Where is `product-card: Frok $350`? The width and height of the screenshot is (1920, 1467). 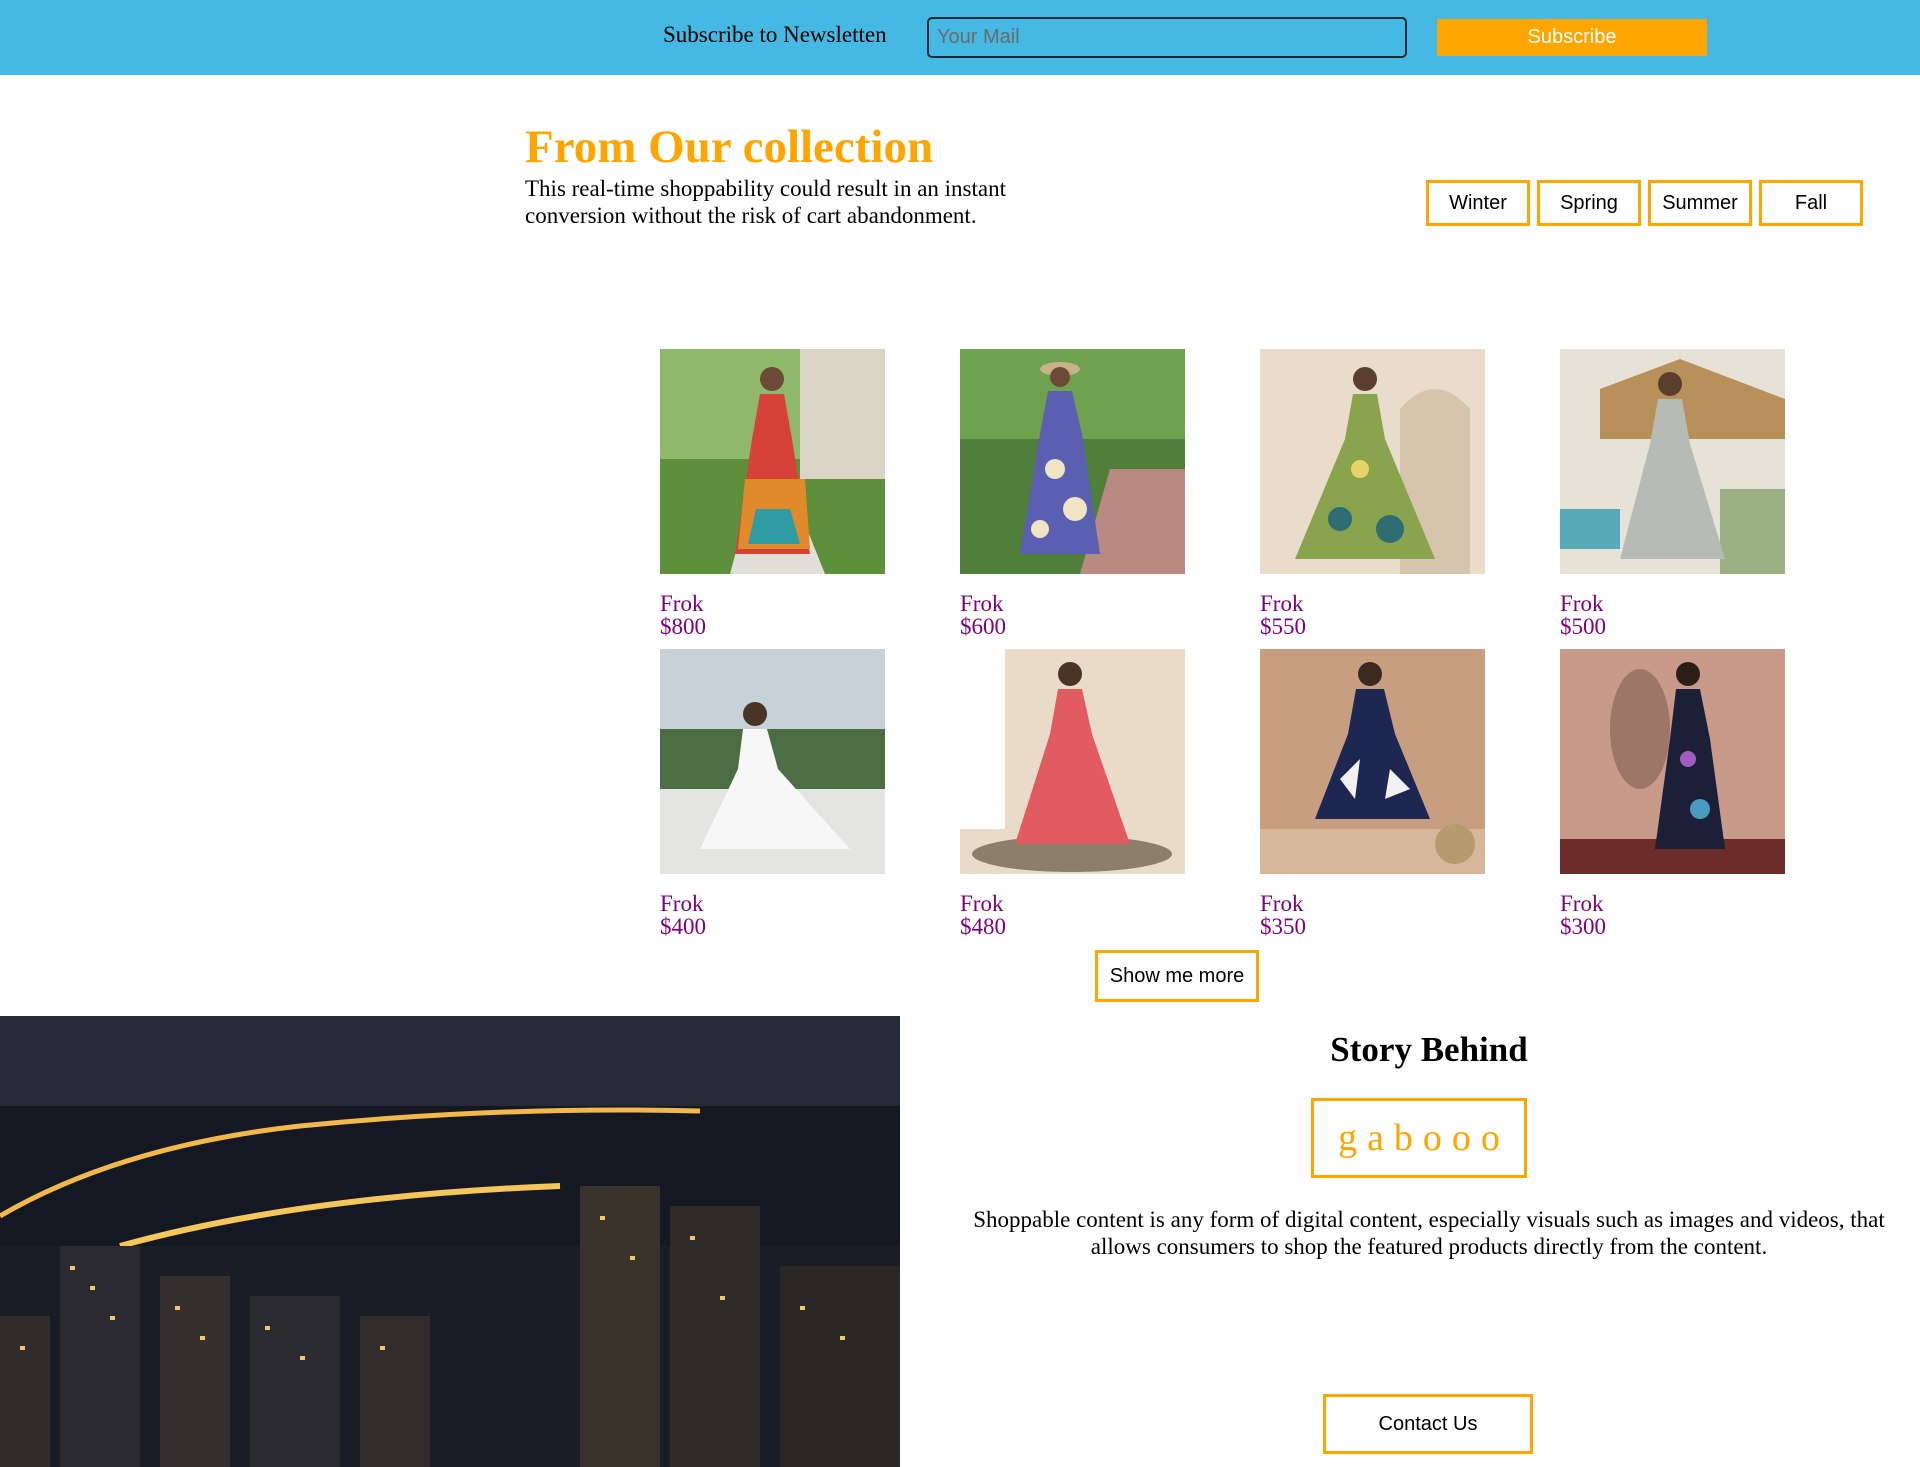 product-card: Frok $350 is located at coordinates (1372, 799).